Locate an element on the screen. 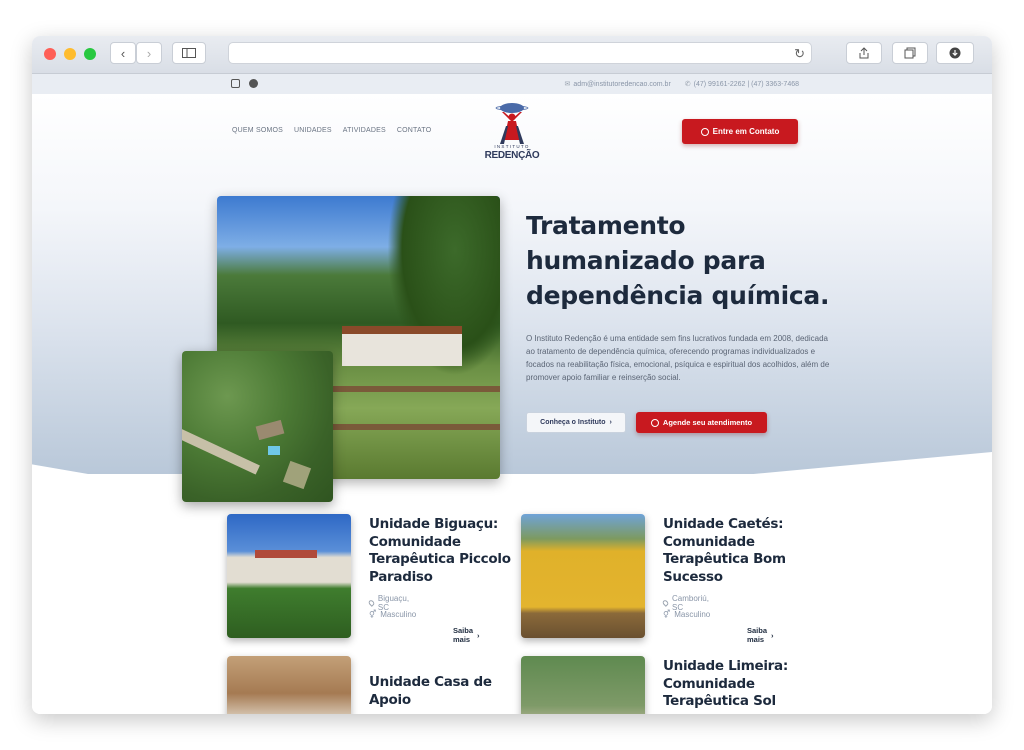  share-button is located at coordinates (864, 53).